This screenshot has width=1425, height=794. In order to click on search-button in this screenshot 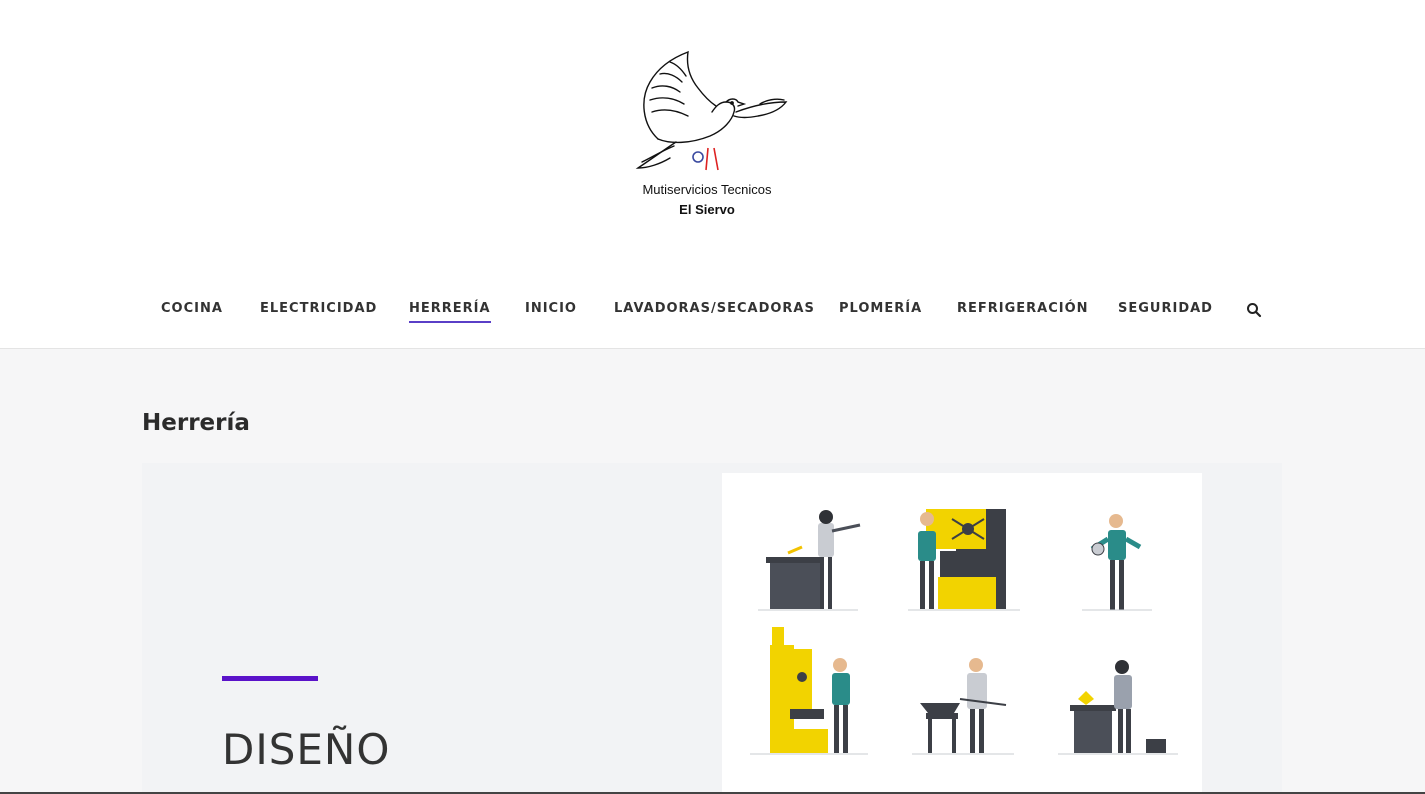, I will do `click(1254, 310)`.